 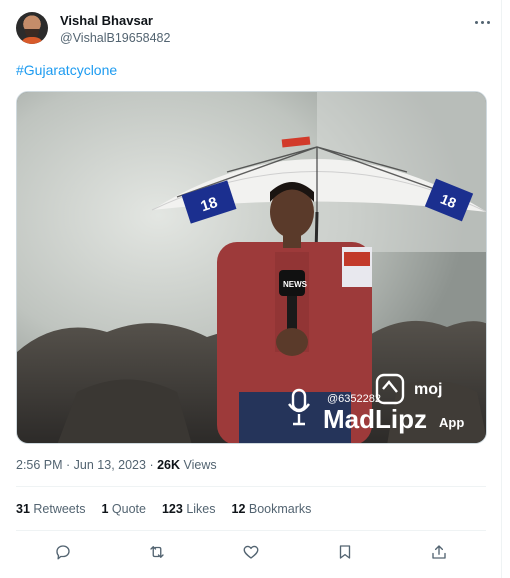 I want to click on tweet-actions, so click(x=251, y=552).